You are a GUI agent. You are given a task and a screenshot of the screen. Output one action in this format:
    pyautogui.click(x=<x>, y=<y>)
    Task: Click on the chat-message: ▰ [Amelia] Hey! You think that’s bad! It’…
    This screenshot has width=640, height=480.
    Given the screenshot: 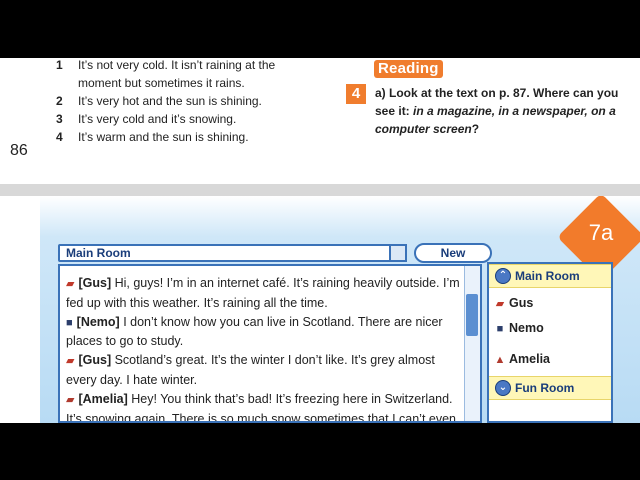 What is the action you would take?
    pyautogui.click(x=265, y=405)
    